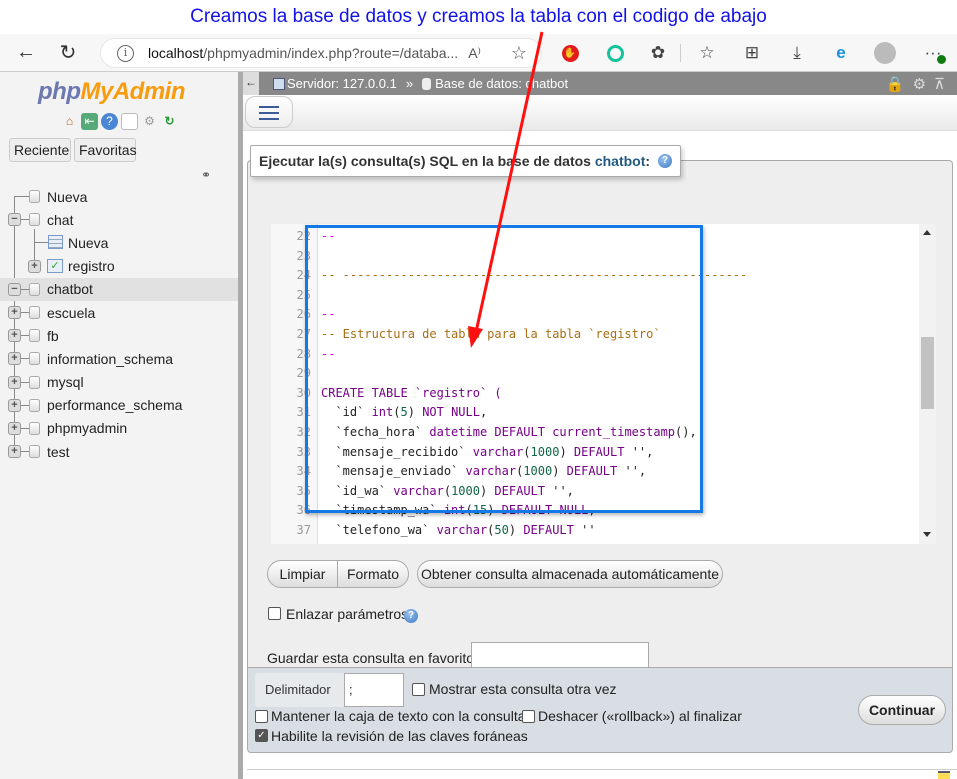 The height and width of the screenshot is (779, 957). What do you see at coordinates (110, 358) in the screenshot?
I see `tree-label: information_schema` at bounding box center [110, 358].